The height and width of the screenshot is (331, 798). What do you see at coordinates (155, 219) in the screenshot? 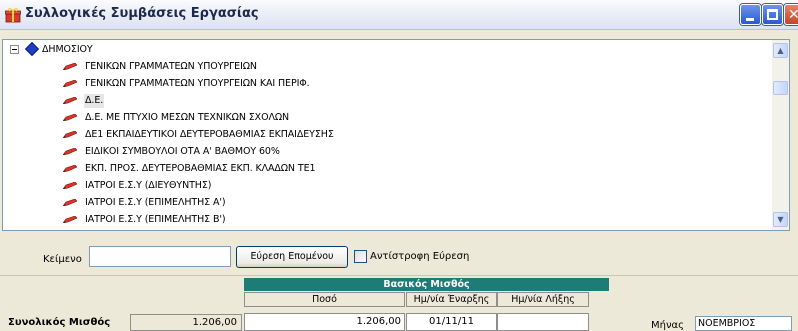
I see `tree-item-label: ΙΑΤΡΟΙ Ε.Σ.Υ (ΕΠΙΜΕΛΗΤΗΣ Β')` at bounding box center [155, 219].